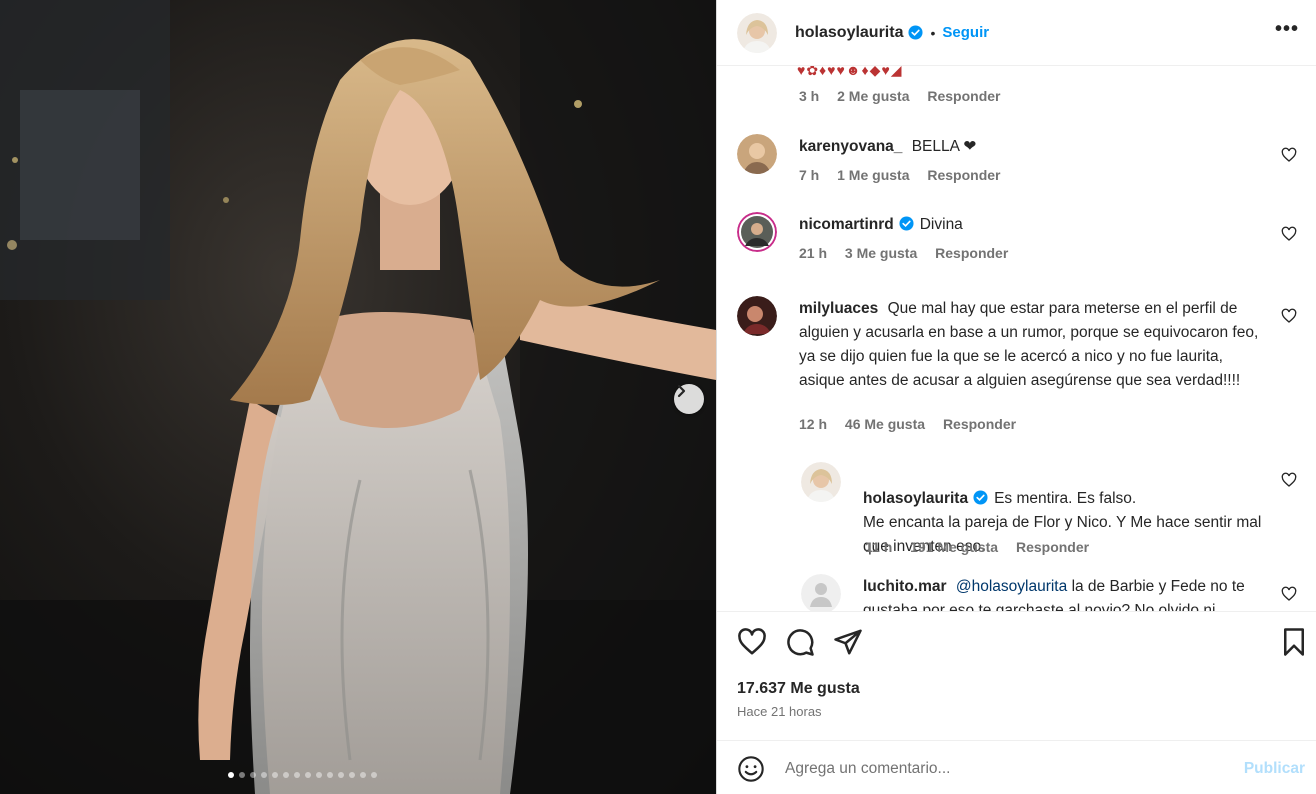 Image resolution: width=1316 pixels, height=794 pixels. Describe the element at coordinates (1034, 225) in the screenshot. I see `comment-body: nicomartinrd Divina` at that location.